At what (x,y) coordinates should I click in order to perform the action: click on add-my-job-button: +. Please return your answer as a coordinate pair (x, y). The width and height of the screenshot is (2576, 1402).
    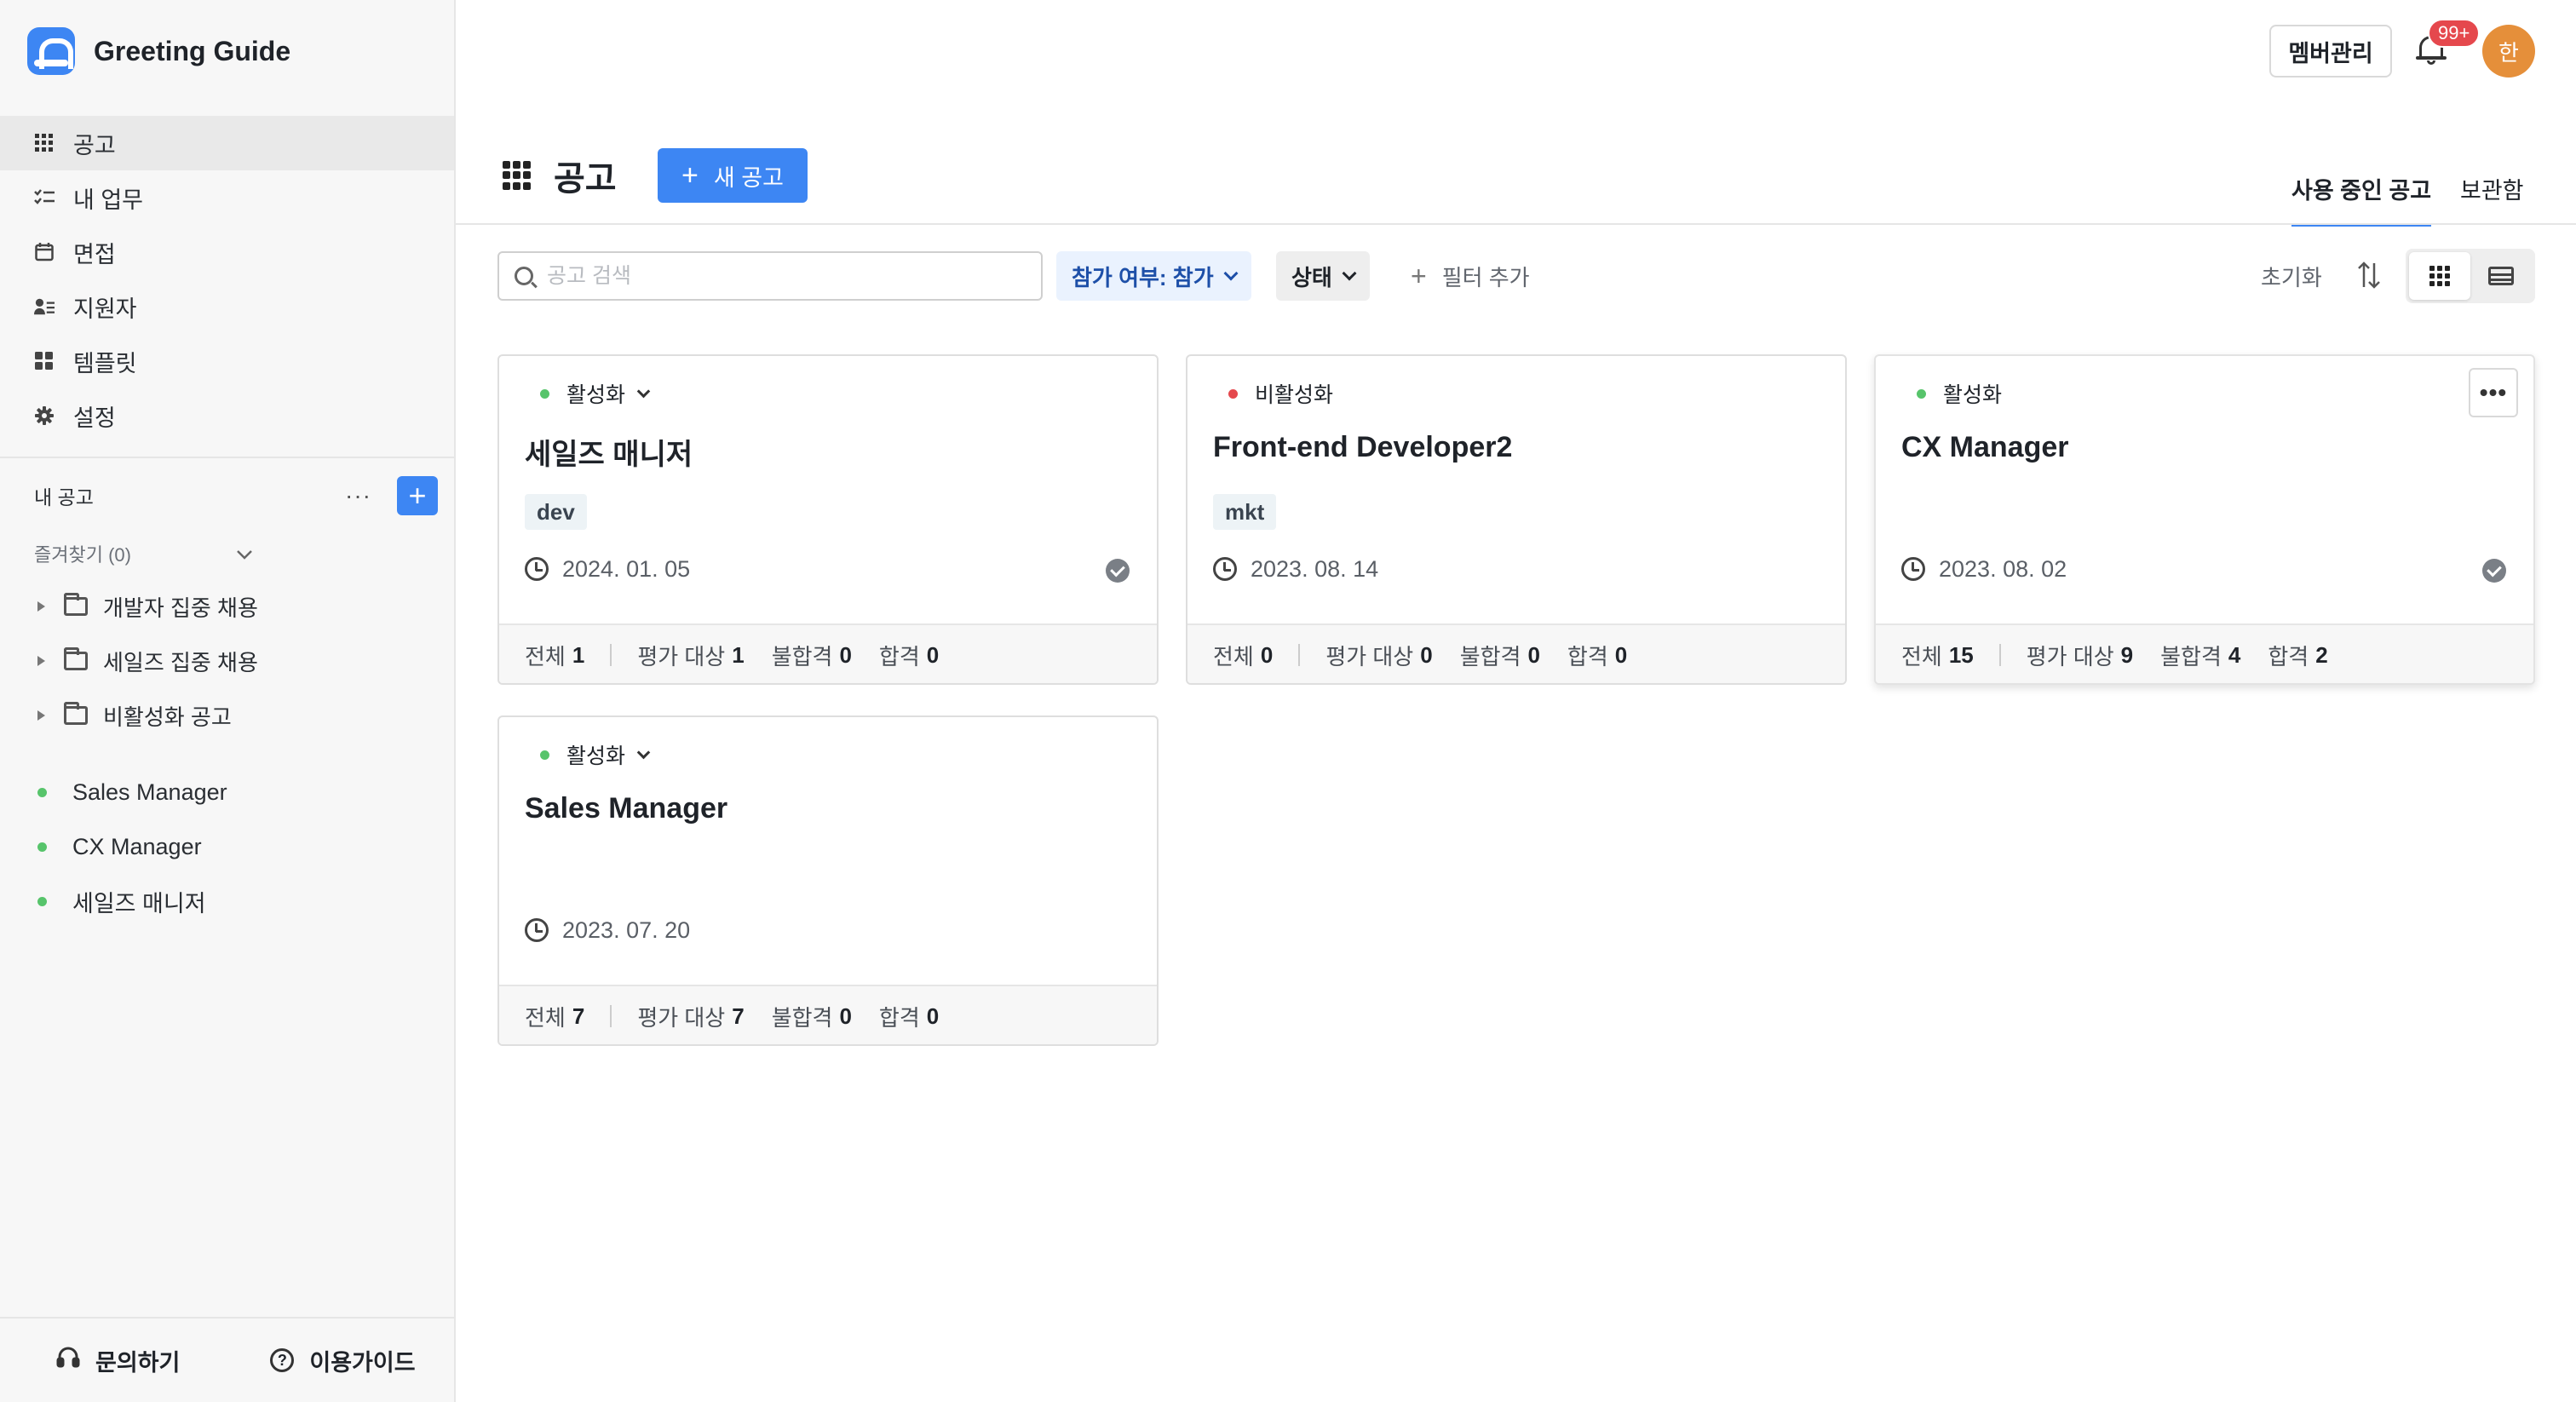
    Looking at the image, I should click on (417, 495).